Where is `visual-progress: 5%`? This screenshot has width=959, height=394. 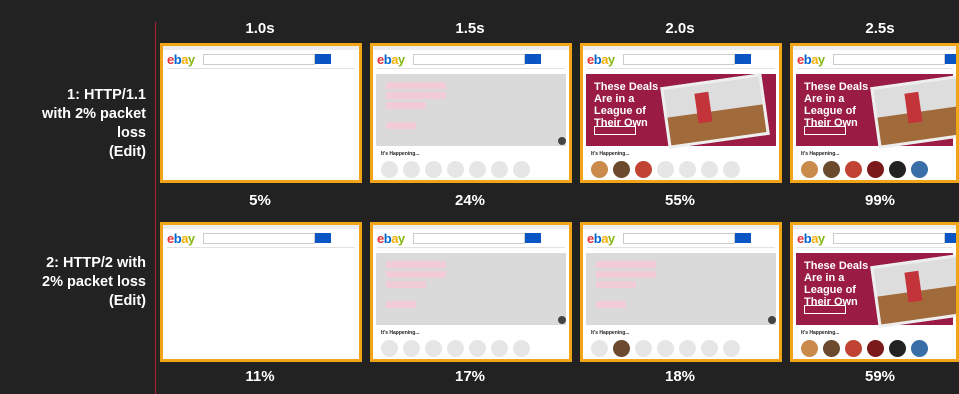 visual-progress: 5% is located at coordinates (260, 200).